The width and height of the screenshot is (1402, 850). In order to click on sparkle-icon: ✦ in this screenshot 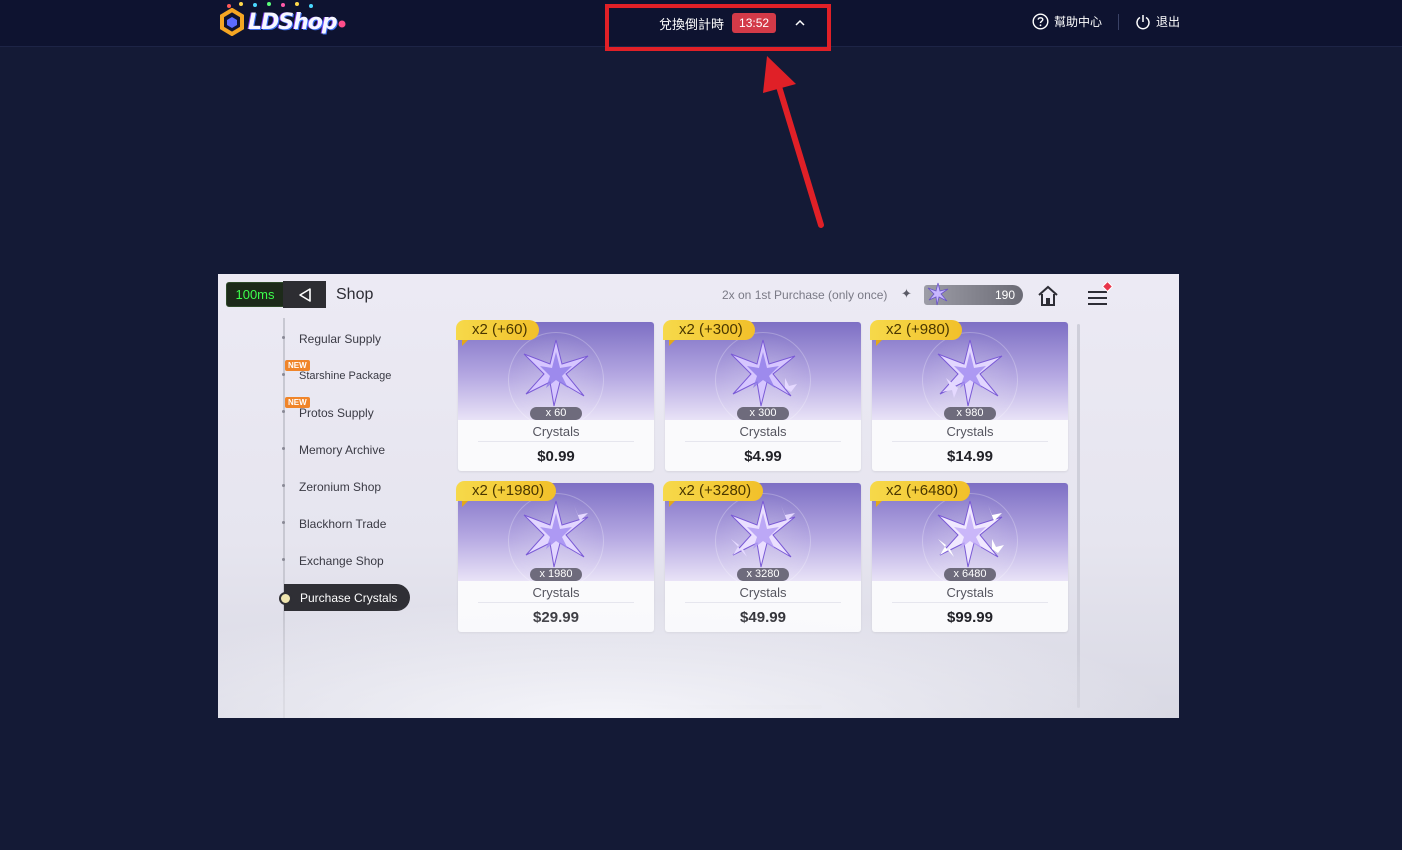, I will do `click(906, 293)`.